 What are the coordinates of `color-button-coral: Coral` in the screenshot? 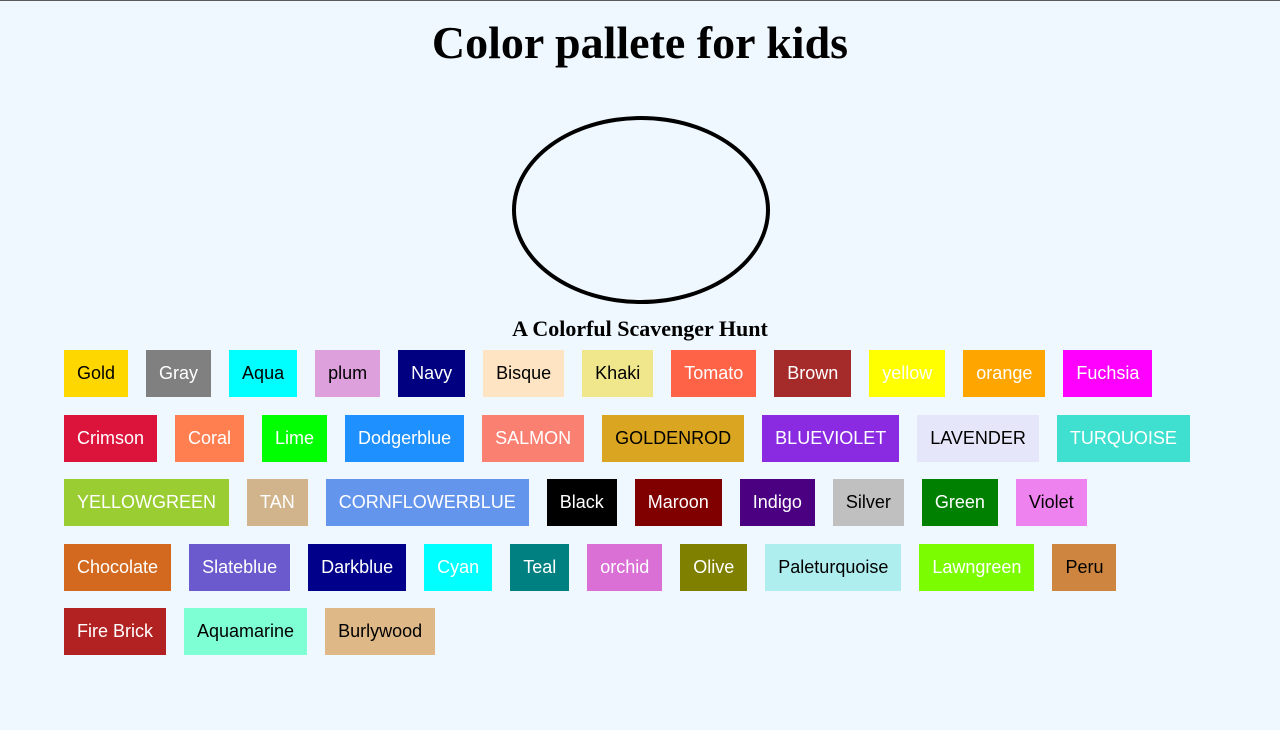 It's located at (210, 438).